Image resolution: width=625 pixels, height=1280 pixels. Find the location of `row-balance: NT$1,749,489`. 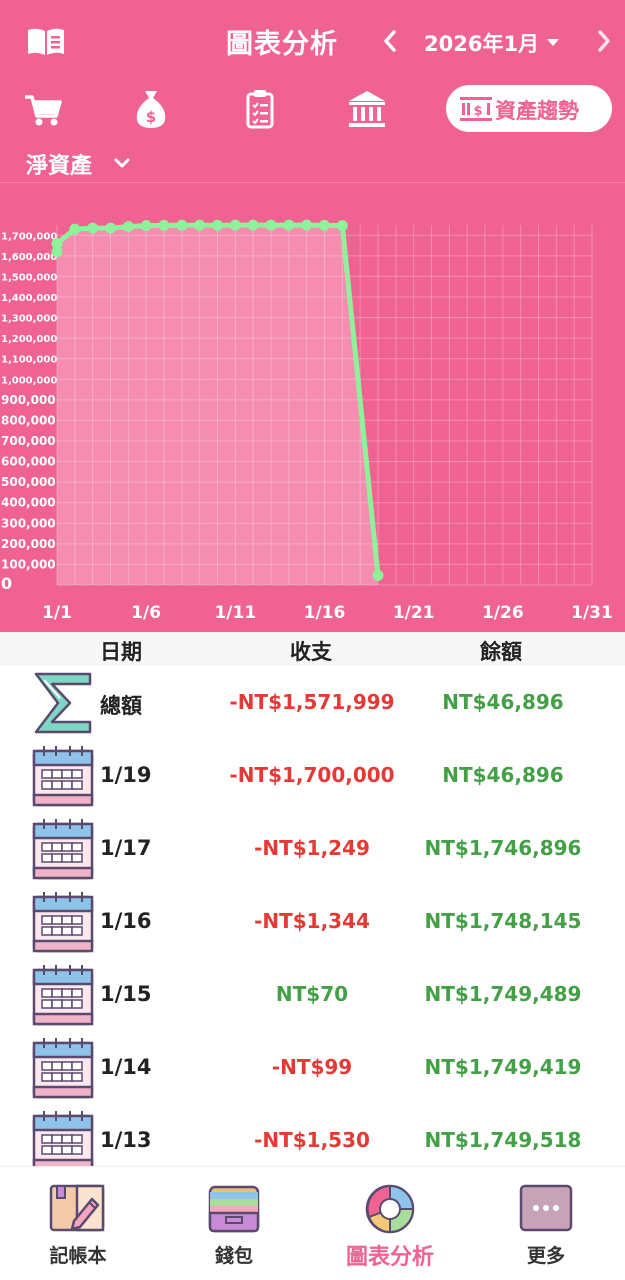

row-balance: NT$1,749,489 is located at coordinates (503, 994).